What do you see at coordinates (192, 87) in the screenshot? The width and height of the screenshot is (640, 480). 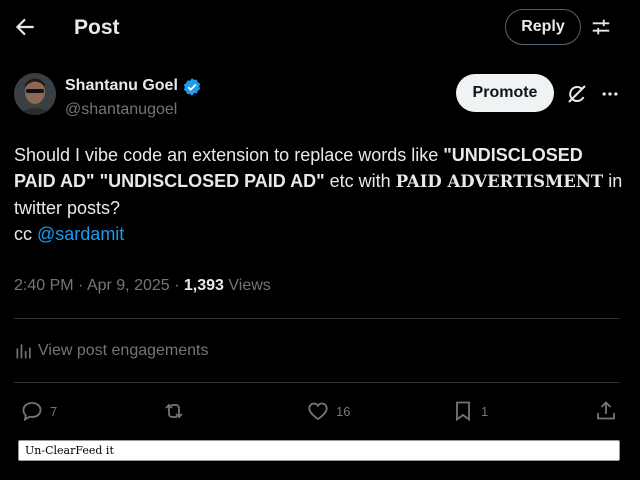 I see `verified-badge-icon` at bounding box center [192, 87].